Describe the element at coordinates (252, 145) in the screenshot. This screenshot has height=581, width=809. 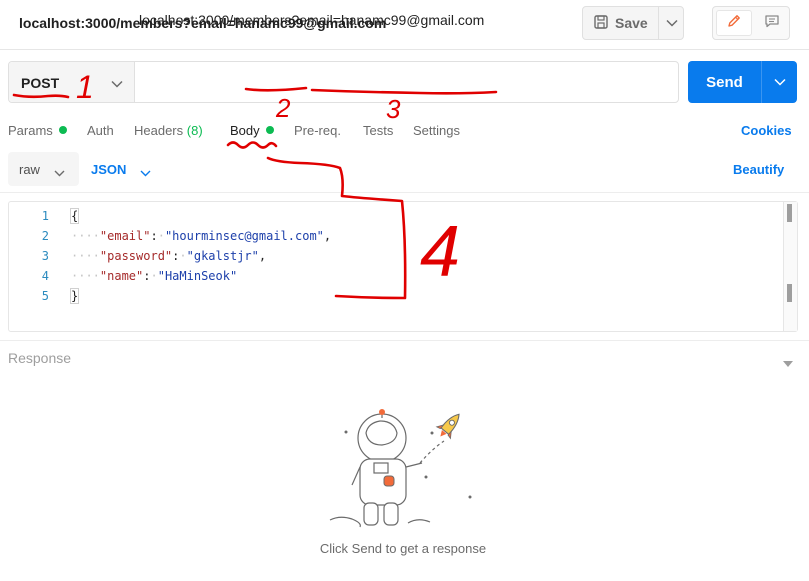
I see `annotation-underline-body` at that location.